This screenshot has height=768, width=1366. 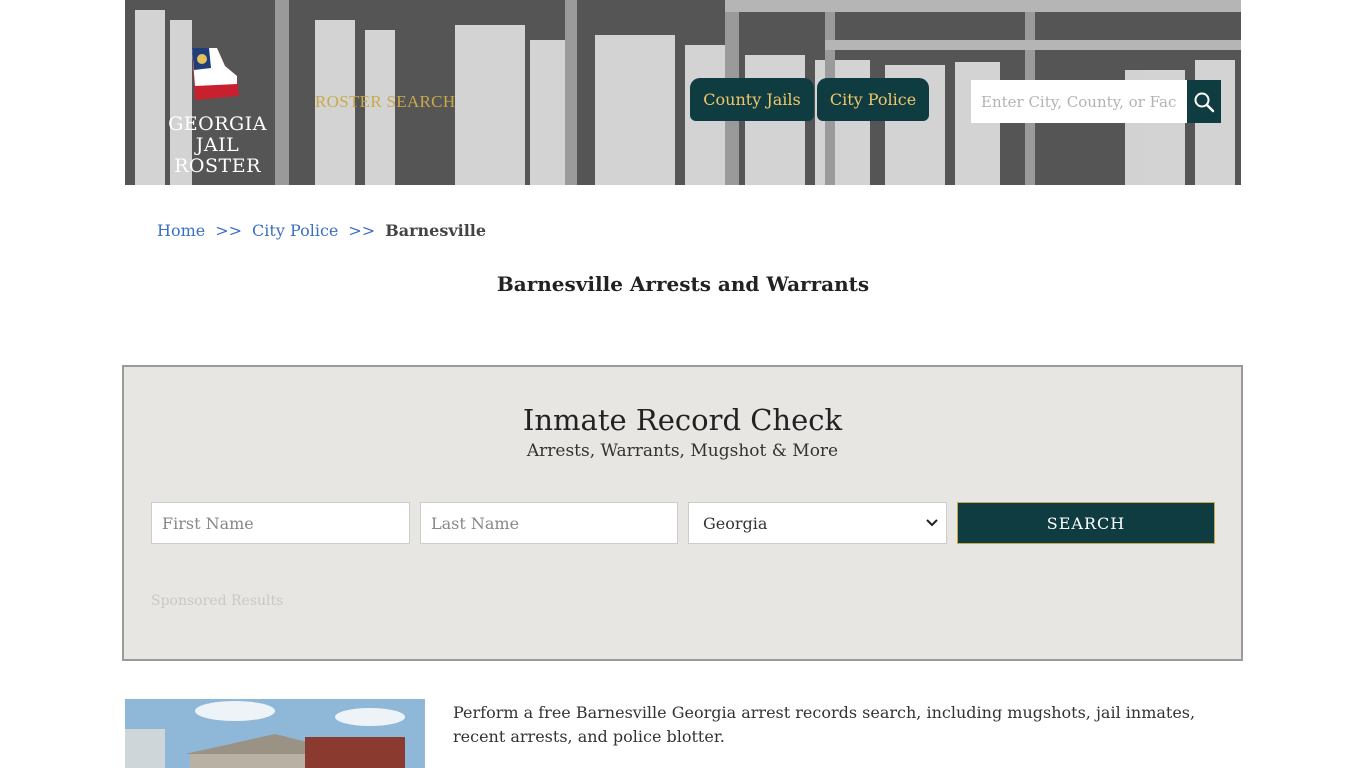 What do you see at coordinates (217, 155) in the screenshot?
I see `logo-line-2: JAIL ROSTER` at bounding box center [217, 155].